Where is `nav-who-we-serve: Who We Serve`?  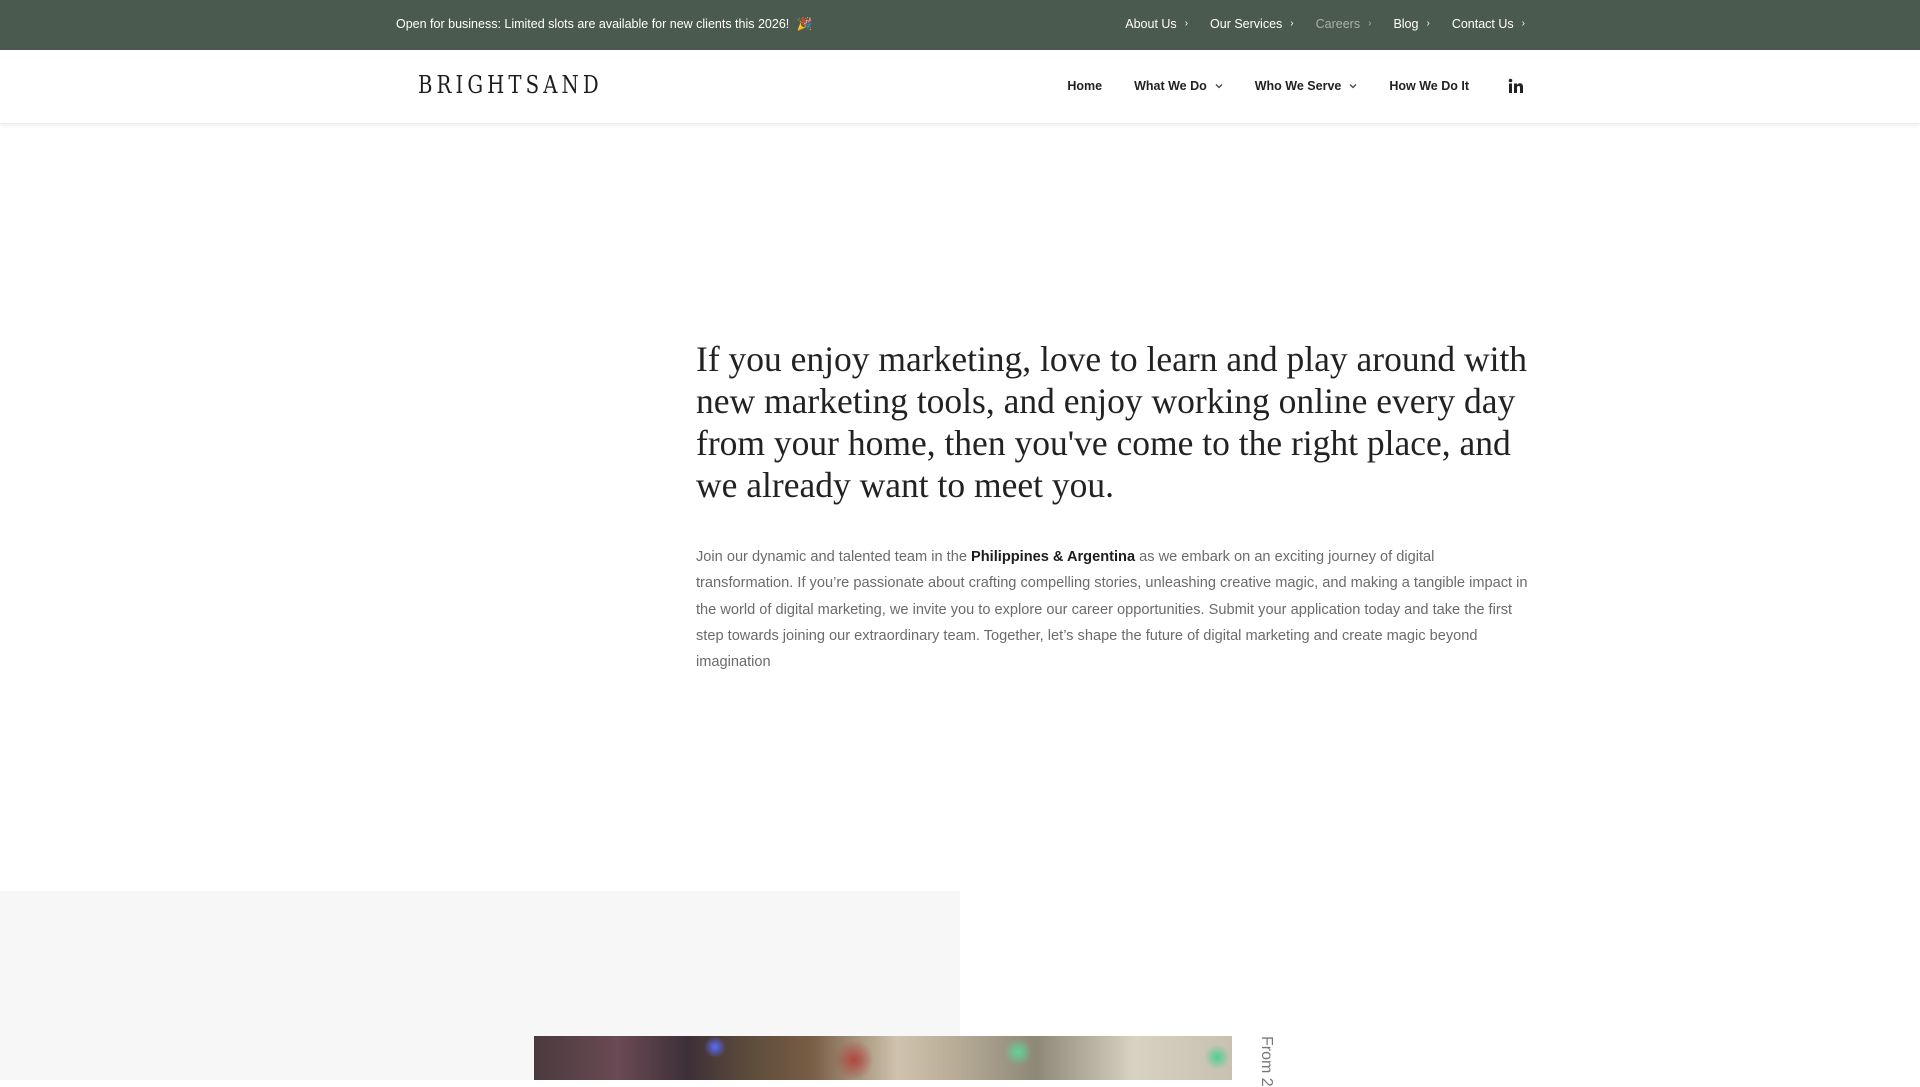
nav-who-we-serve: Who We Serve is located at coordinates (1306, 86).